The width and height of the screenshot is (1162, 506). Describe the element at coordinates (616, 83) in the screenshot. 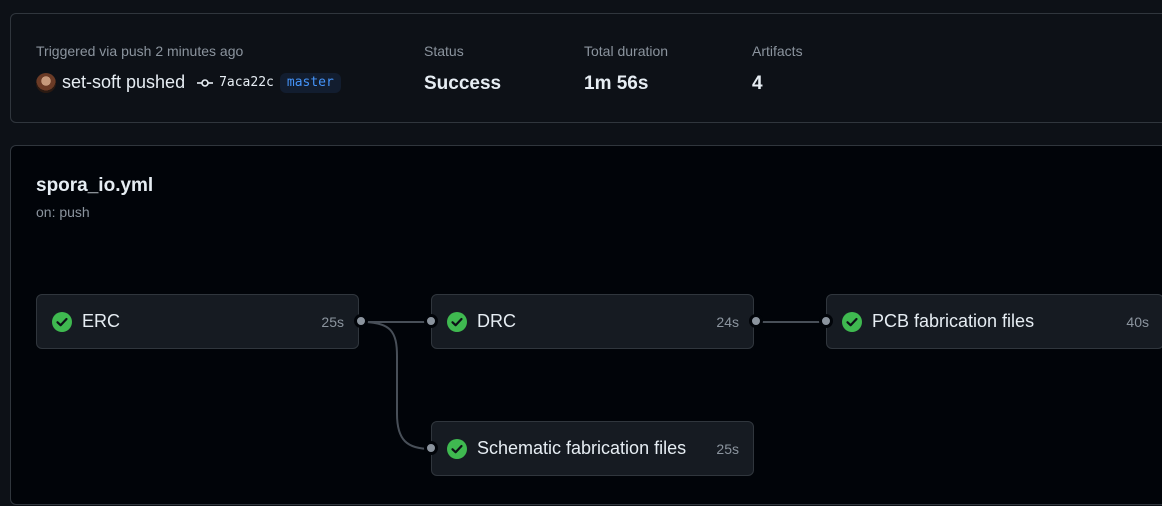

I see `duration-value: 1m 56s` at that location.